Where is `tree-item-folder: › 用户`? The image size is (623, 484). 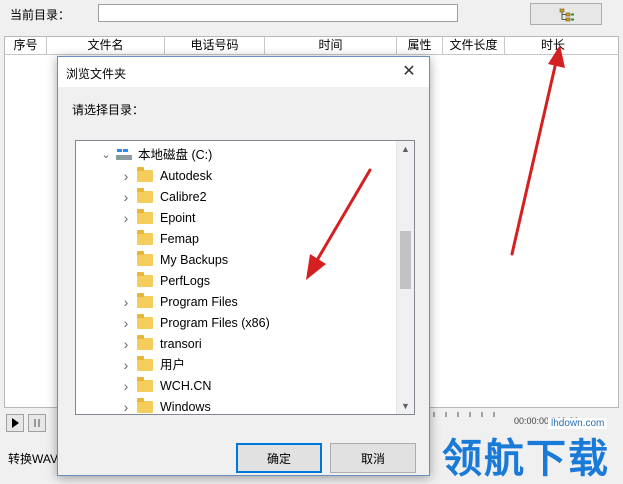
tree-item-folder: › 用户 is located at coordinates (255, 365).